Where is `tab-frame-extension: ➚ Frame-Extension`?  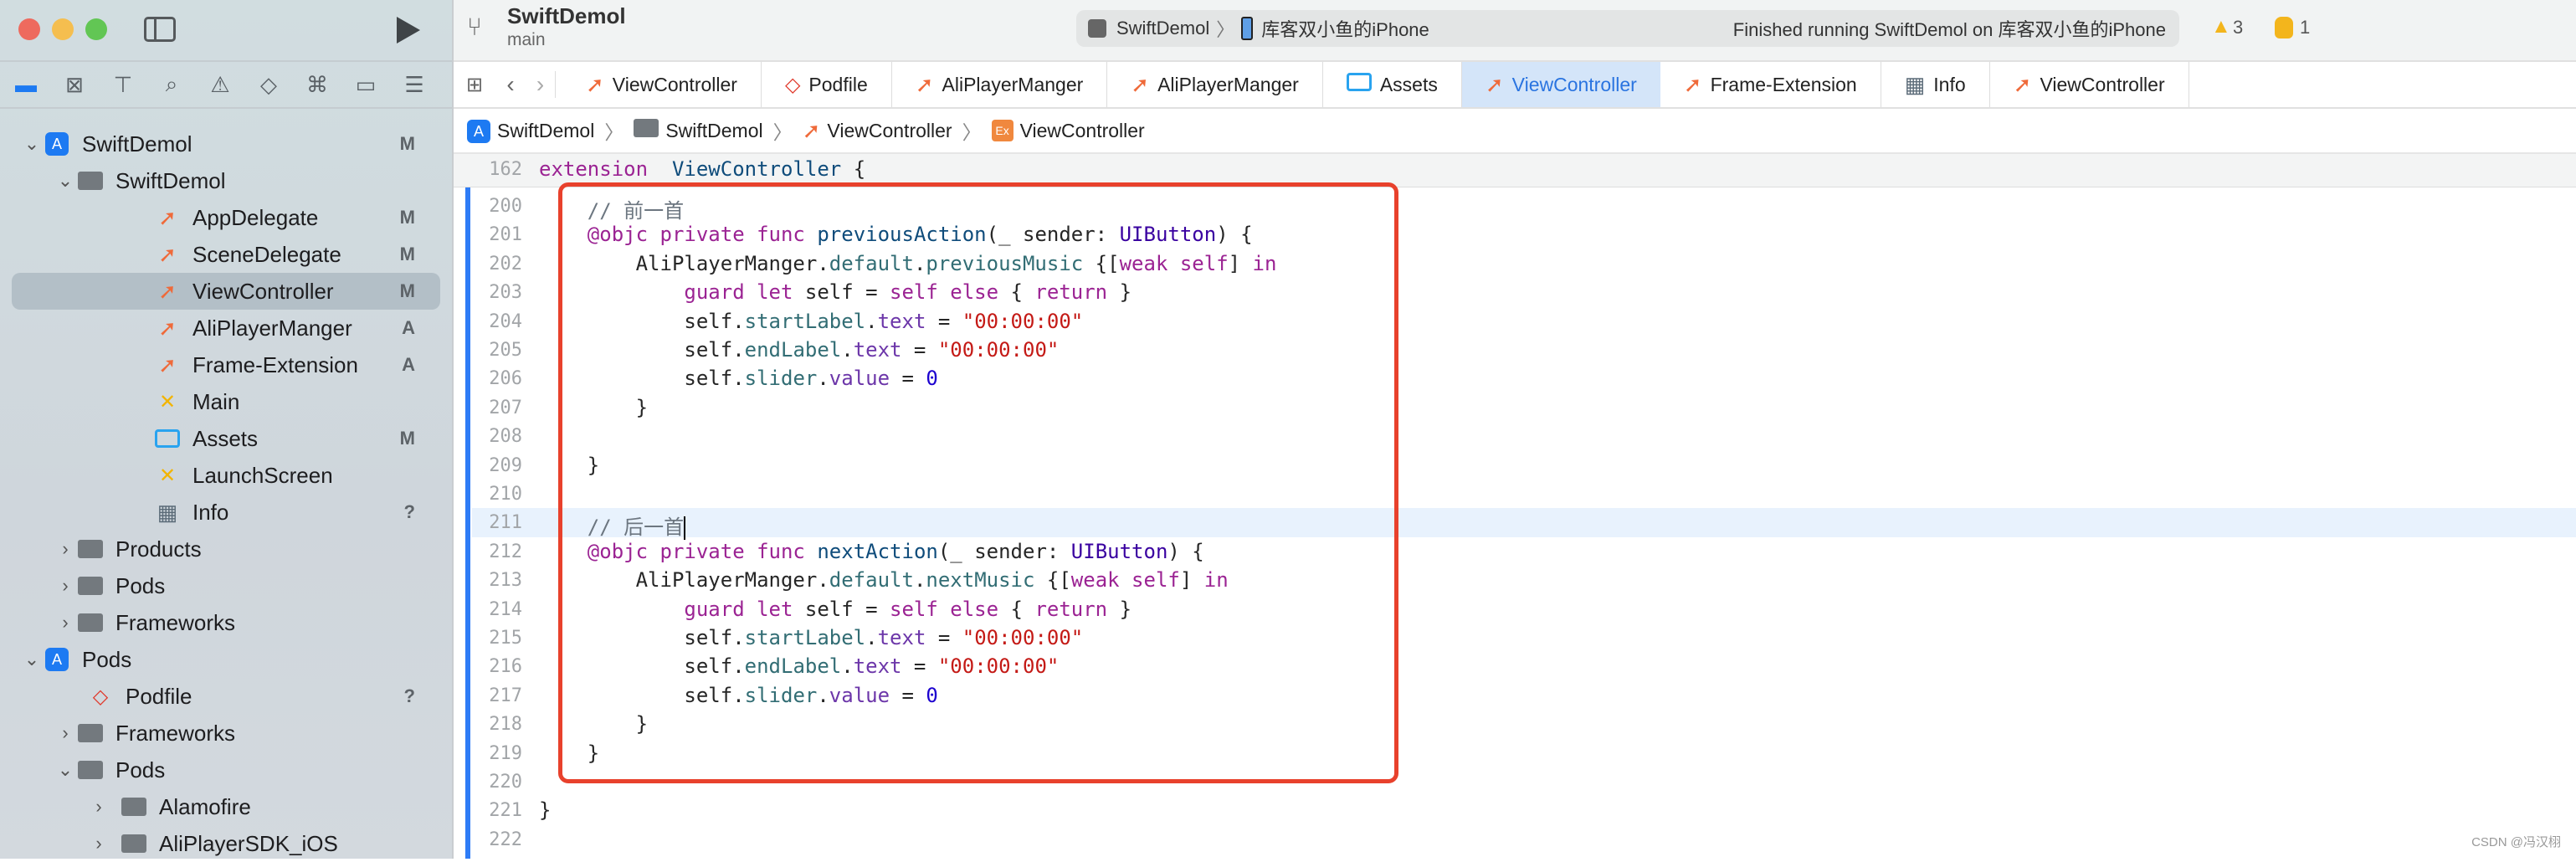
tab-frame-extension: ➚ Frame-Extension is located at coordinates (1770, 85).